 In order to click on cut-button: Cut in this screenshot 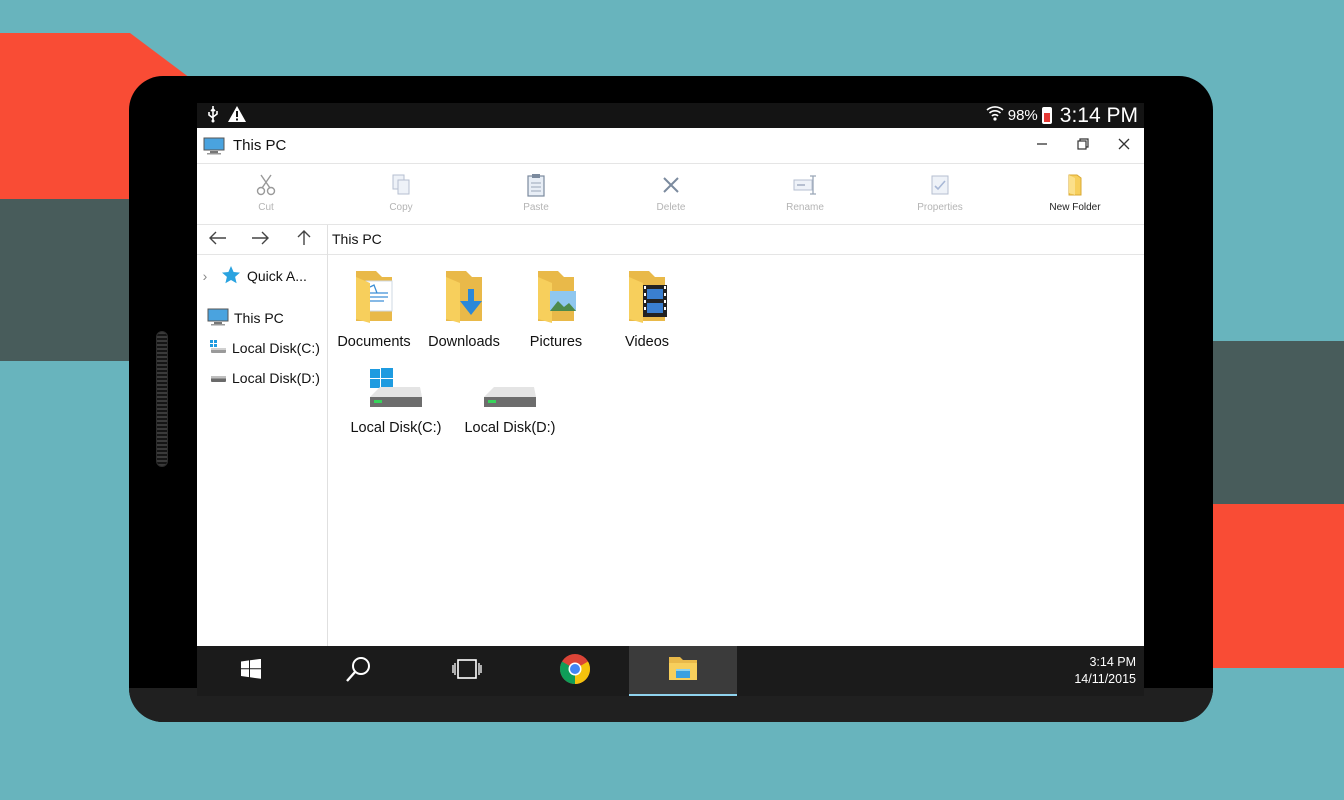, I will do `click(266, 196)`.